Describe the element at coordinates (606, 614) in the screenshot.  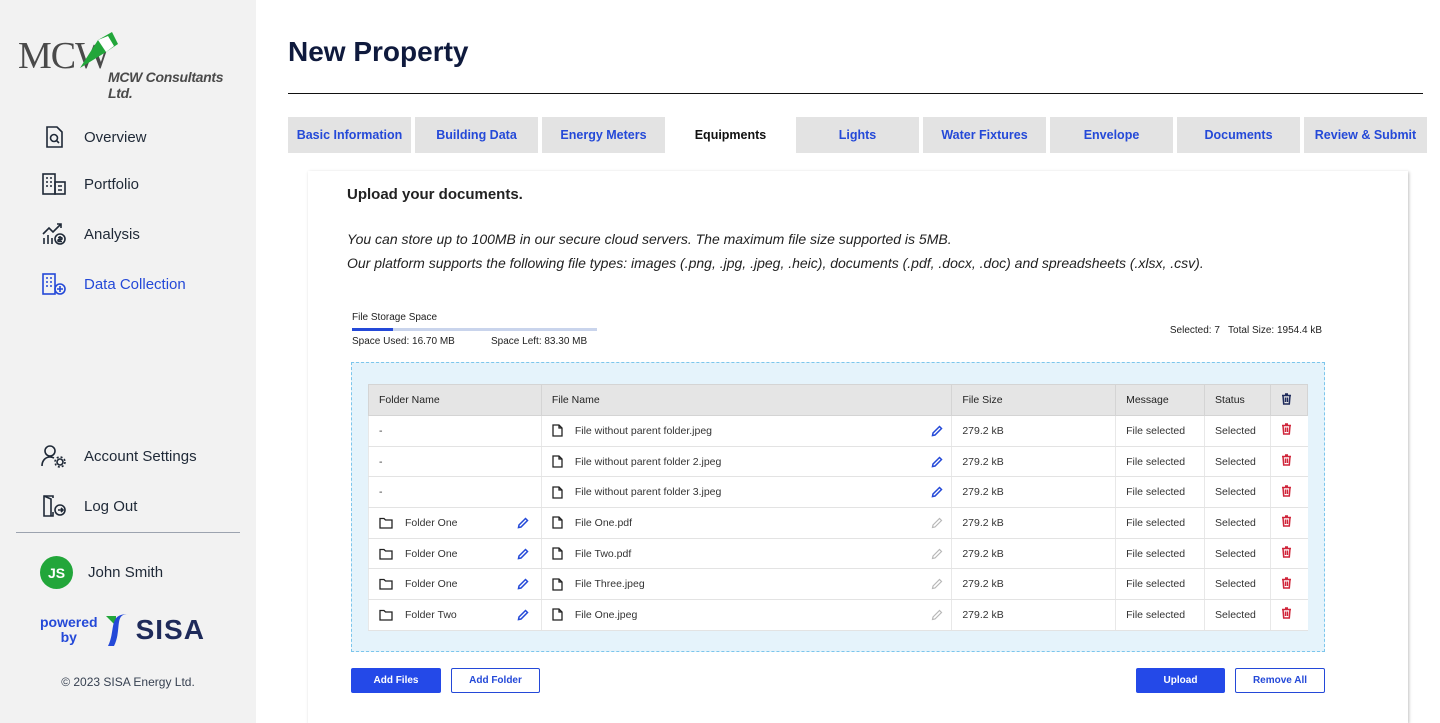
I see `file-name: File One.jpeg` at that location.